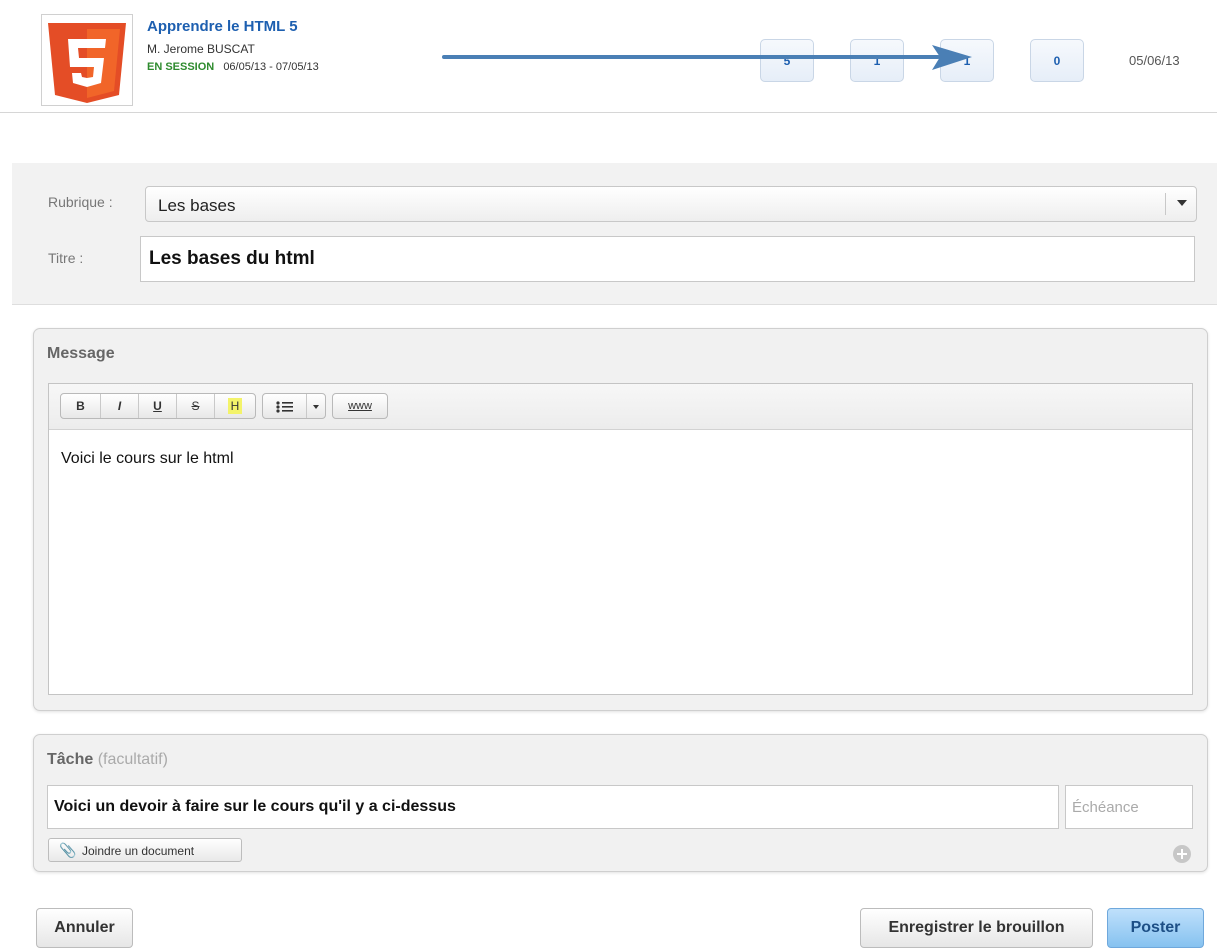  What do you see at coordinates (271, 67) in the screenshot?
I see `session-dates: 06/05/13 - 07/05/13` at bounding box center [271, 67].